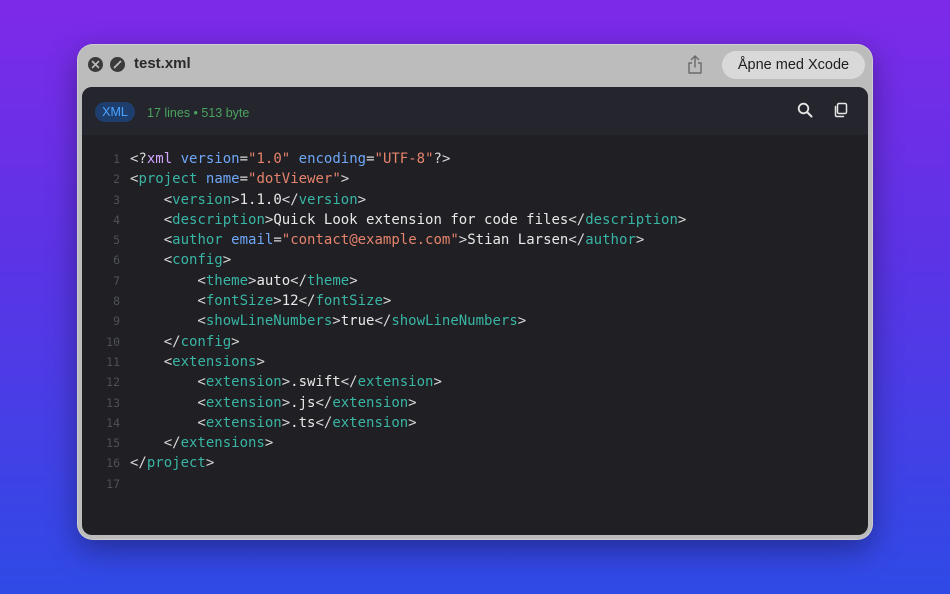  I want to click on line-number: 10, so click(113, 341).